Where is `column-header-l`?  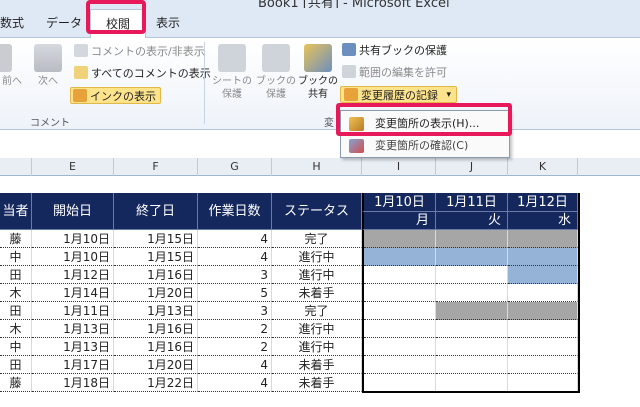
column-header-l is located at coordinates (609, 167).